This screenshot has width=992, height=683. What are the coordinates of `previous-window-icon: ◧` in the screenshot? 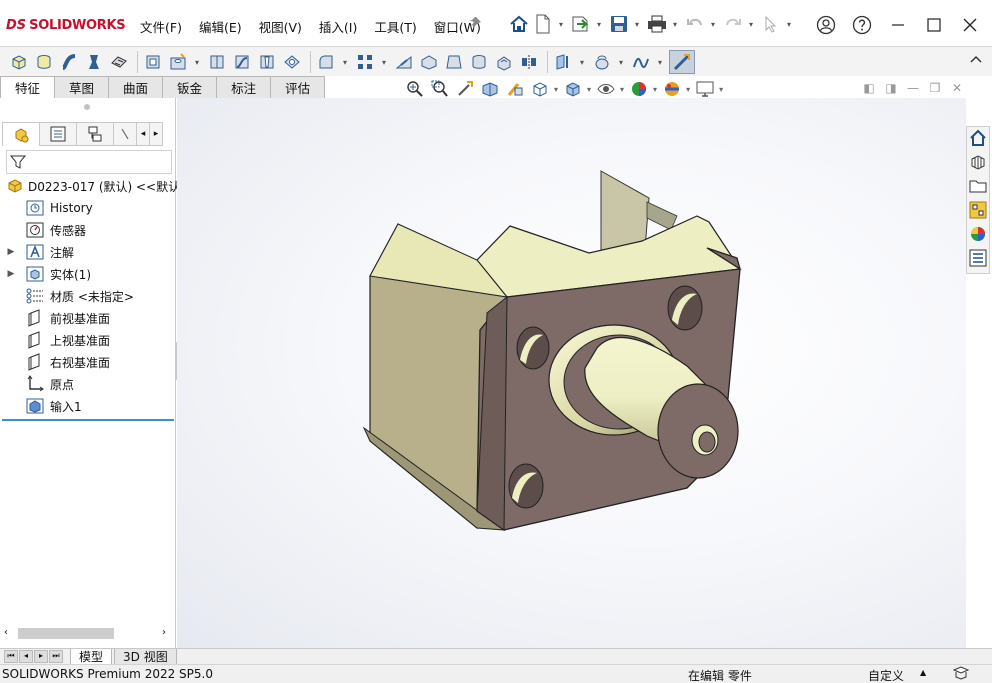 It's located at (869, 88).